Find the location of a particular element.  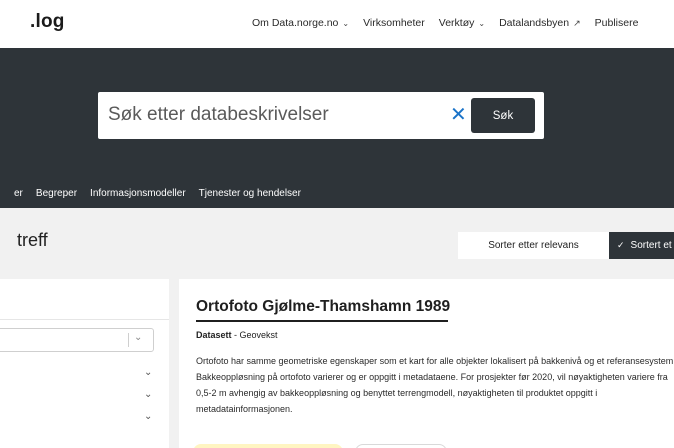

nav-item-virksomheter: Virksomheter is located at coordinates (394, 23).